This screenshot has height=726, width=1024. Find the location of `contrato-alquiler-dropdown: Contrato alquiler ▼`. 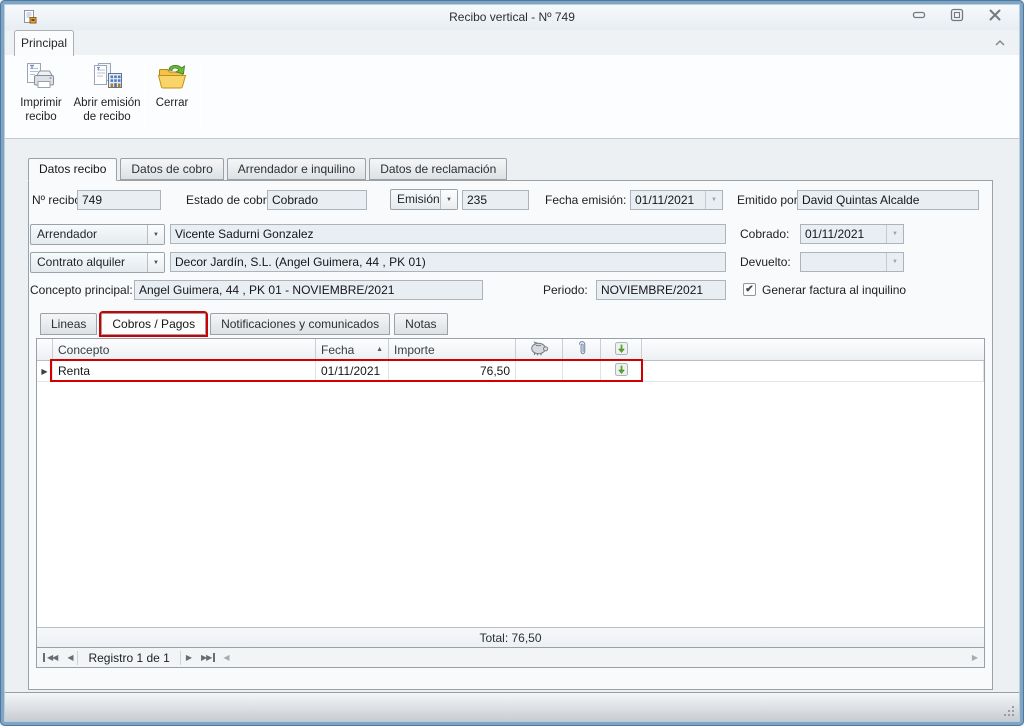

contrato-alquiler-dropdown: Contrato alquiler ▼ is located at coordinates (97, 262).